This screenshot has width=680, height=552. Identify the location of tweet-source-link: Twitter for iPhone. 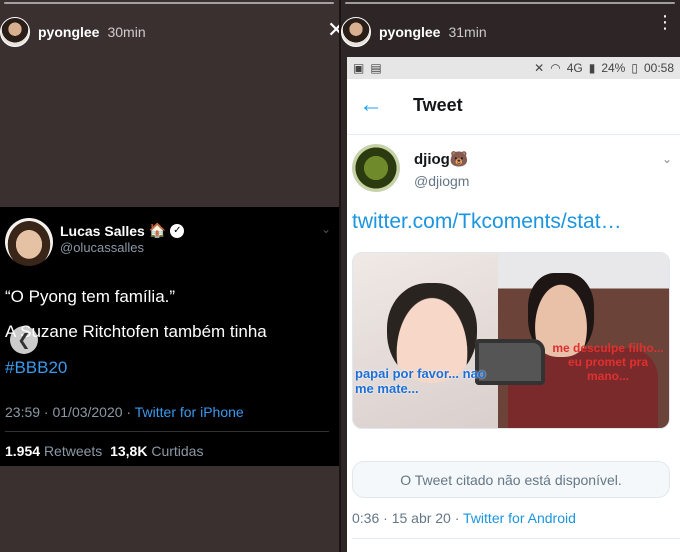
(189, 412).